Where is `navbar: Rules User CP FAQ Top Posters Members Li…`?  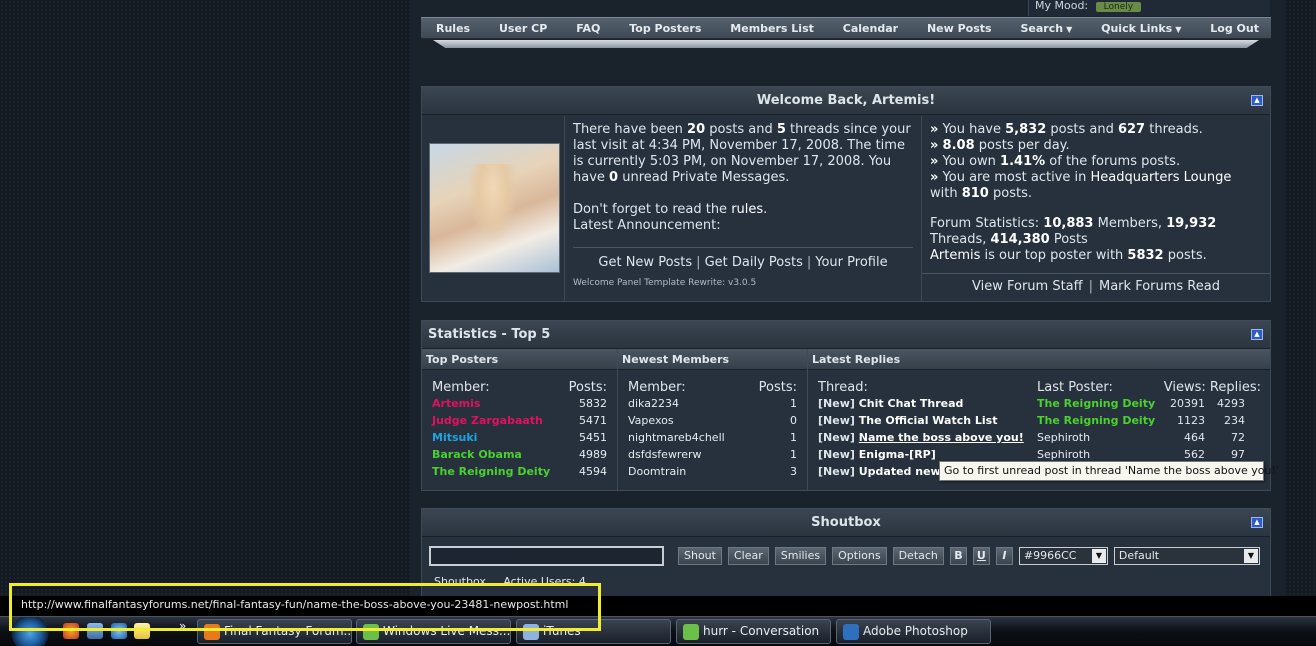 navbar: Rules User CP FAQ Top Posters Members Li… is located at coordinates (846, 28).